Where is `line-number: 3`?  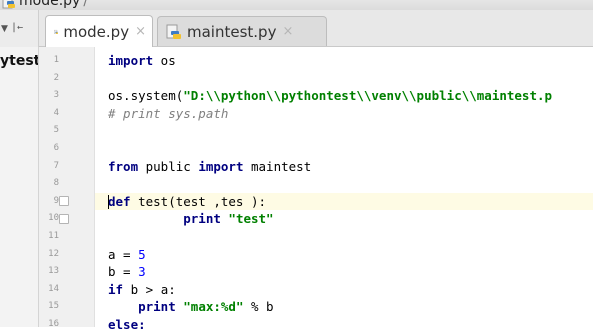
line-number: 3 is located at coordinates (56, 95).